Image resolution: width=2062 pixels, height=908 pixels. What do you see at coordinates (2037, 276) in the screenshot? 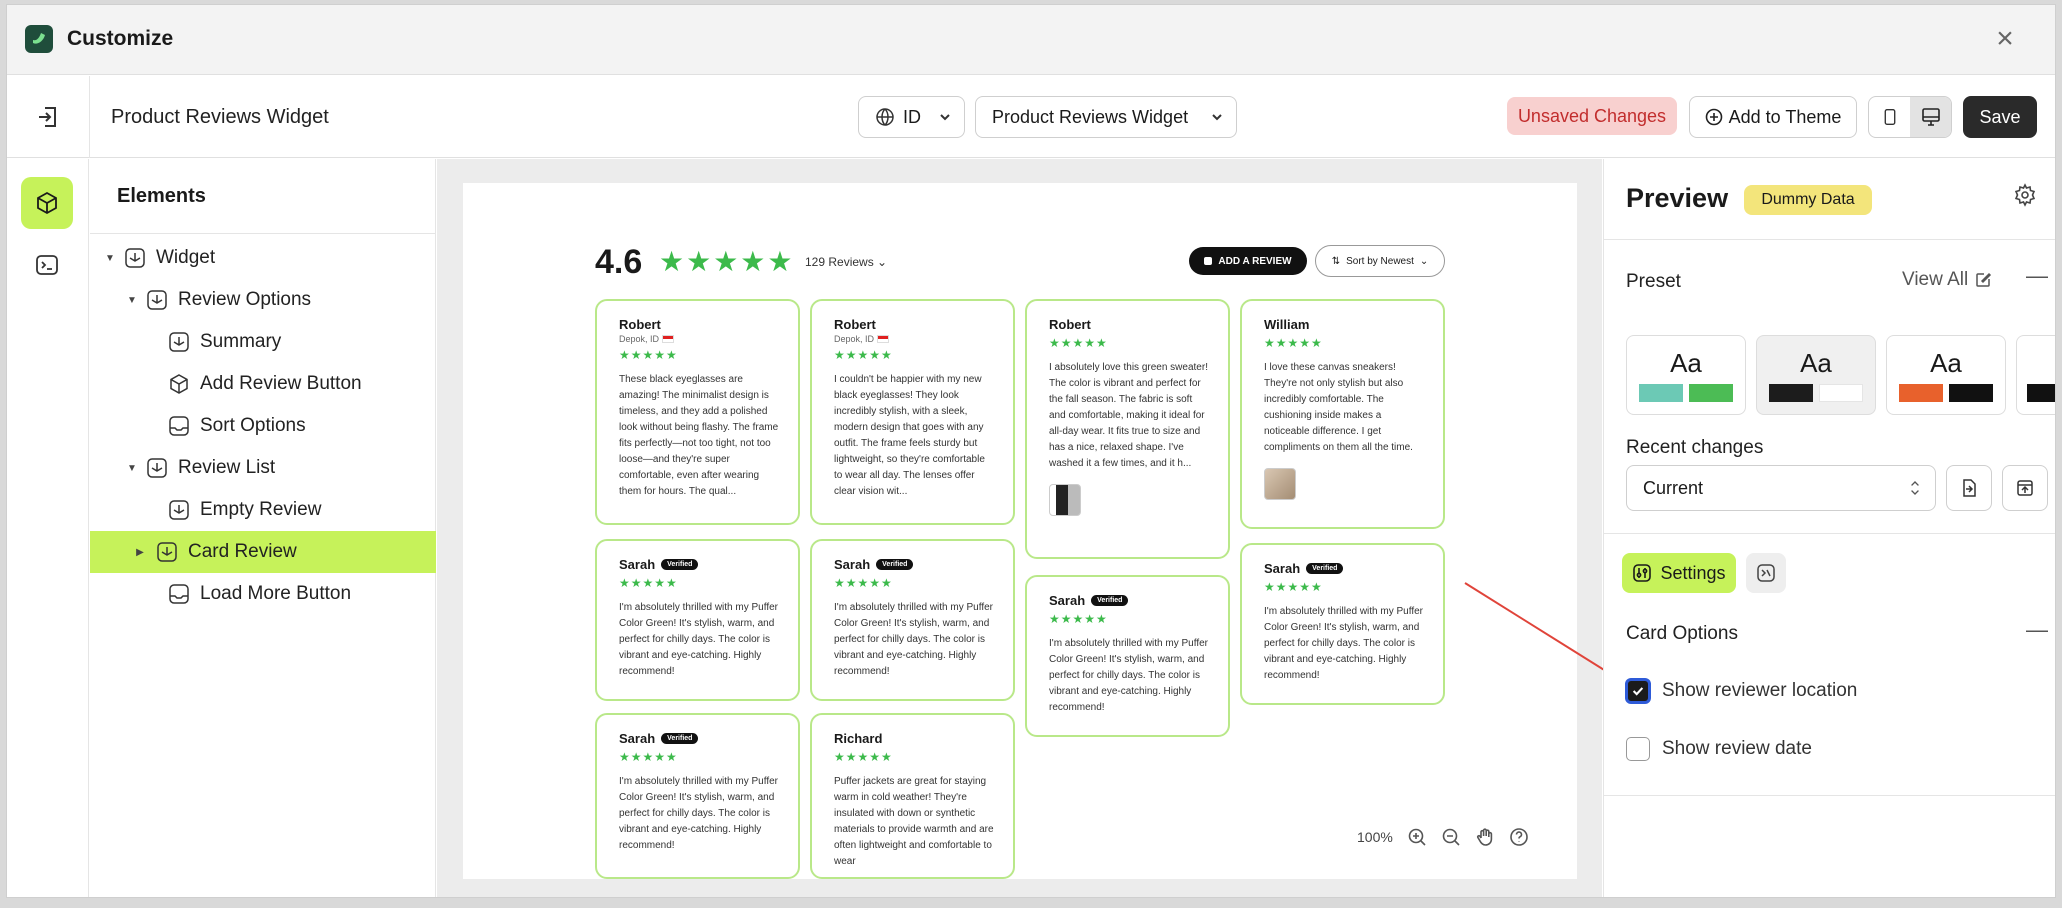
I see `collapse-preset-icon: —` at bounding box center [2037, 276].